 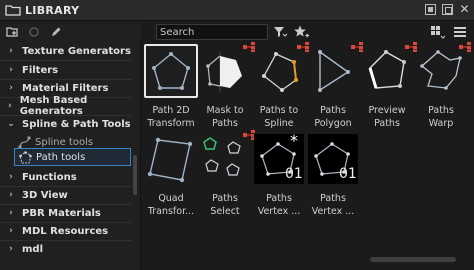 What do you see at coordinates (65, 88) in the screenshot?
I see `sidebar-item-label: Material Filters` at bounding box center [65, 88].